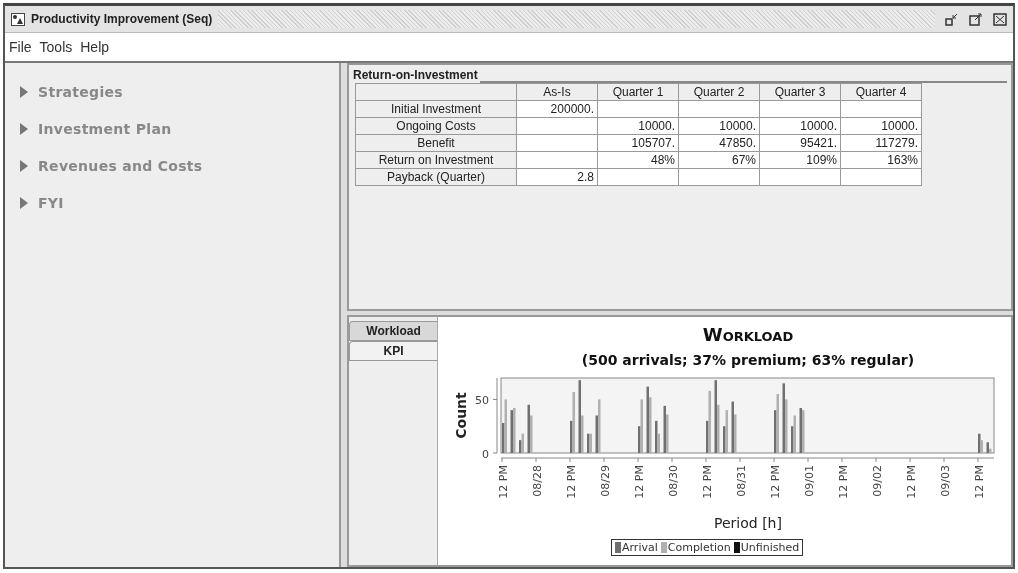 The image size is (1018, 573). Describe the element at coordinates (945, 481) in the screenshot. I see `x-tick-label: 09/03` at that location.